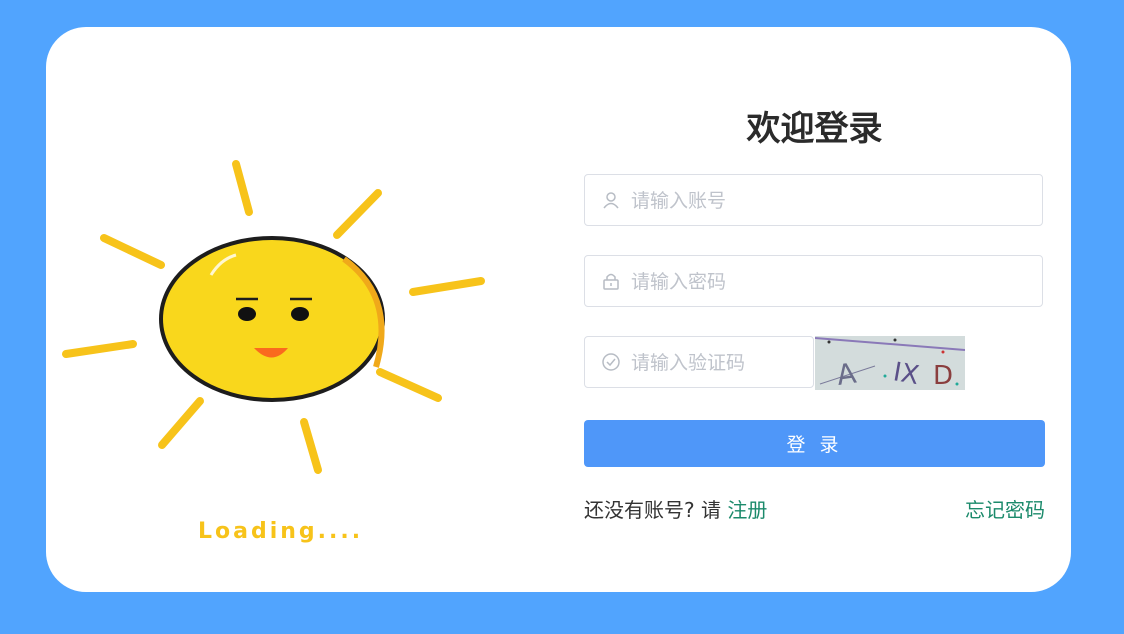 This screenshot has width=1124, height=634. I want to click on captcha-char: D, so click(943, 375).